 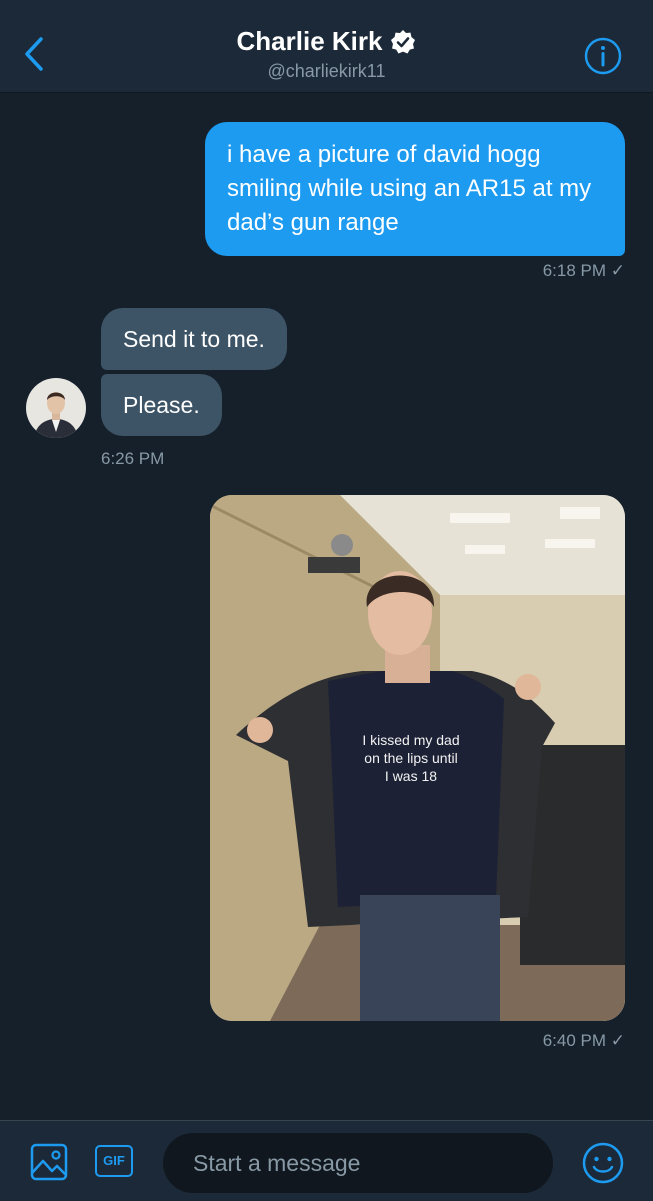 I want to click on shirt-text-line: I kissed my dad, so click(x=410, y=740).